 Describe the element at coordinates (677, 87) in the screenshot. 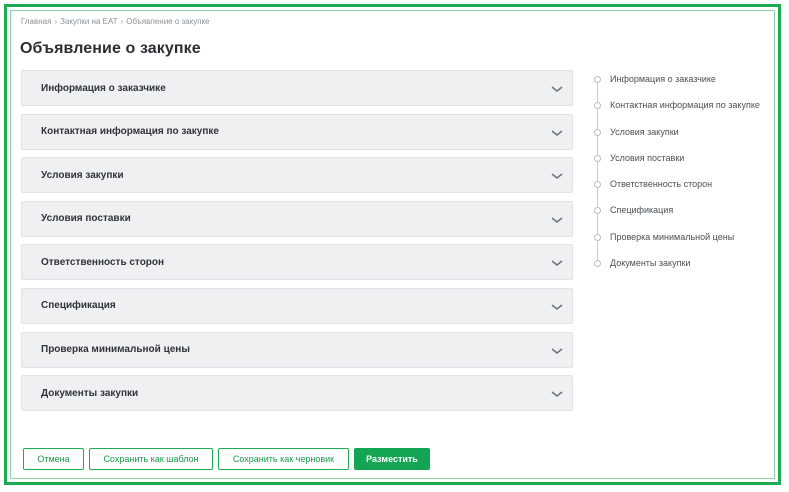

I see `toc-item-customer-info: Информация о заказчике` at that location.